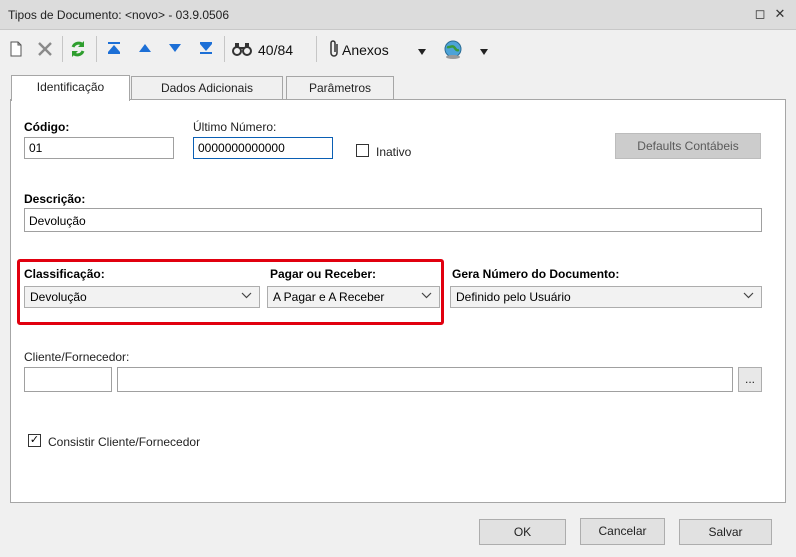 This screenshot has width=796, height=557. I want to click on defaults-contabeis-button: Defaults Contábeis, so click(688, 146).